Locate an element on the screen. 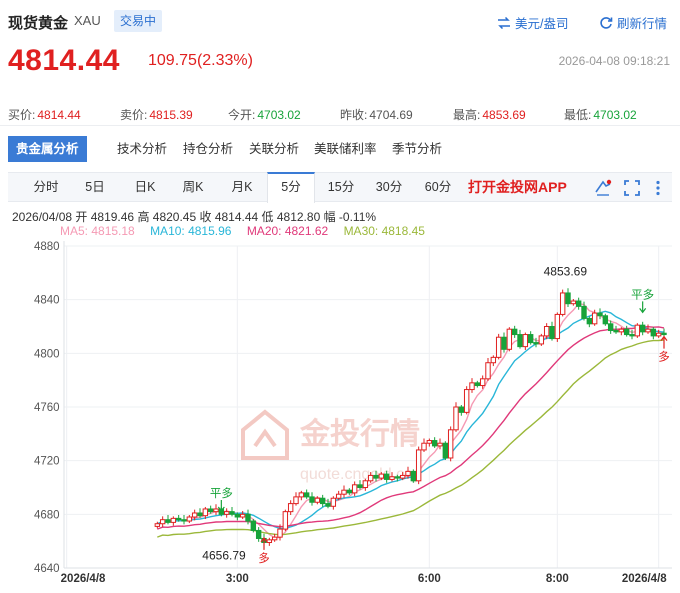 This screenshot has width=680, height=593. quote-timestamp: 2026-04-08 09:18:21 is located at coordinates (614, 61).